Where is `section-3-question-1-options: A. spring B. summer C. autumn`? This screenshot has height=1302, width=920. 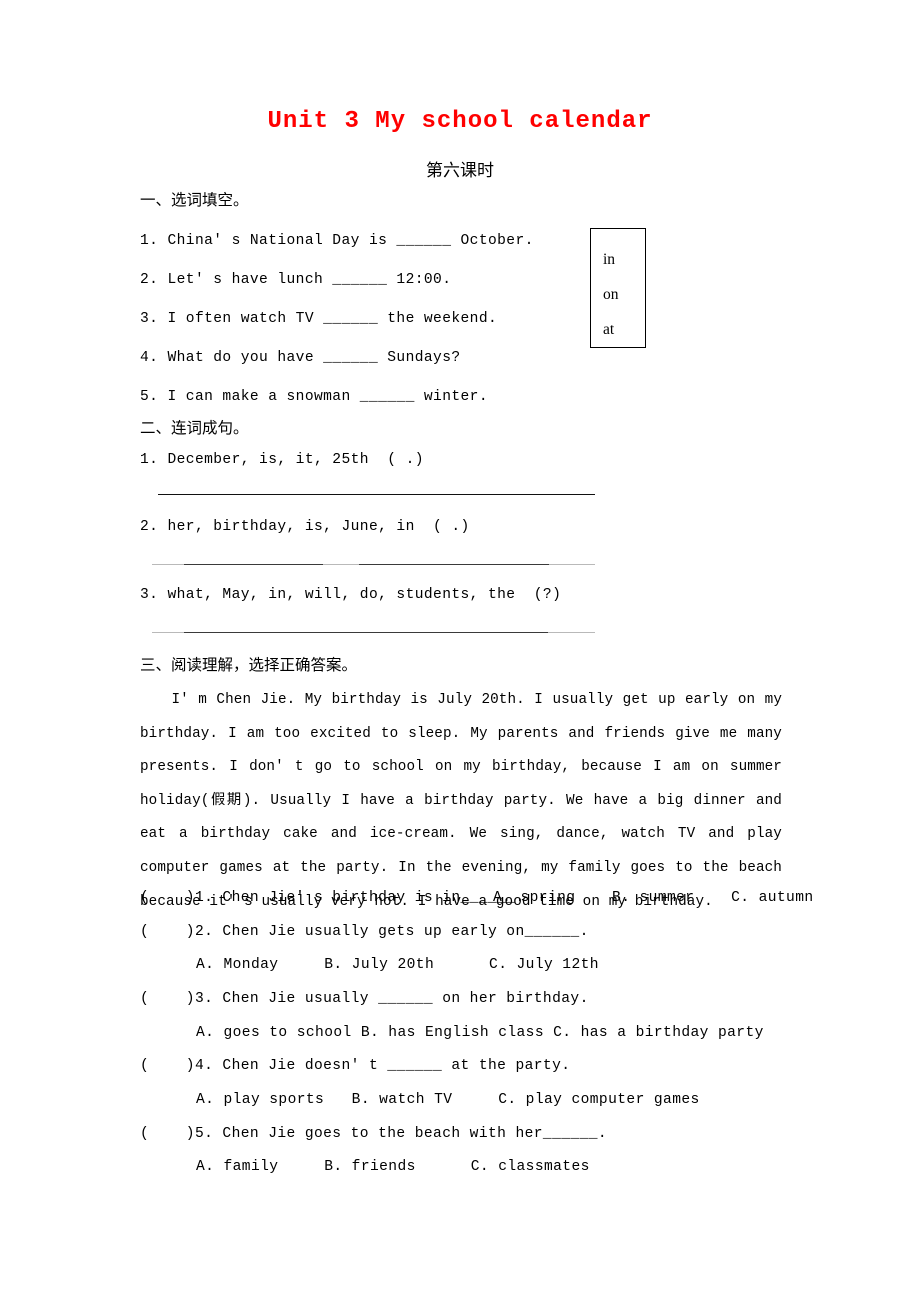
section-3-question-1-options: A. spring B. summer C. autumn is located at coordinates (653, 898).